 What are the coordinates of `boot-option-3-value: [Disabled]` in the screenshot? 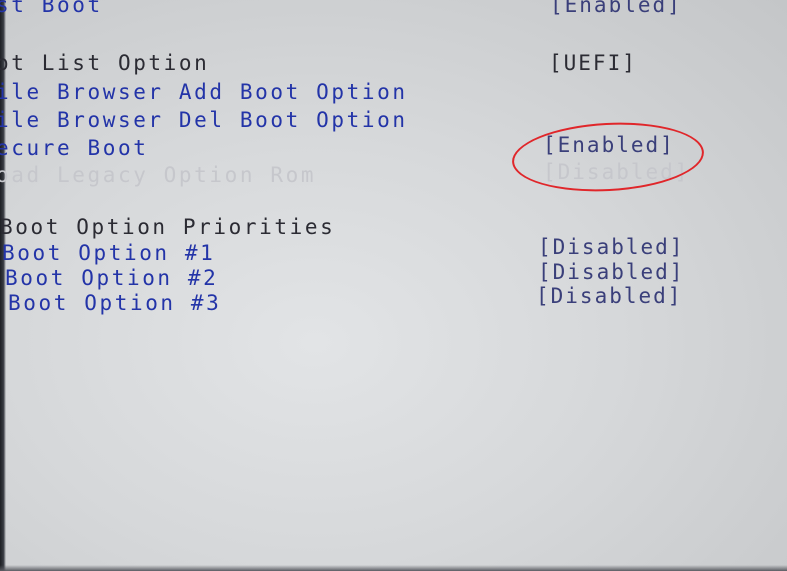 It's located at (609, 296).